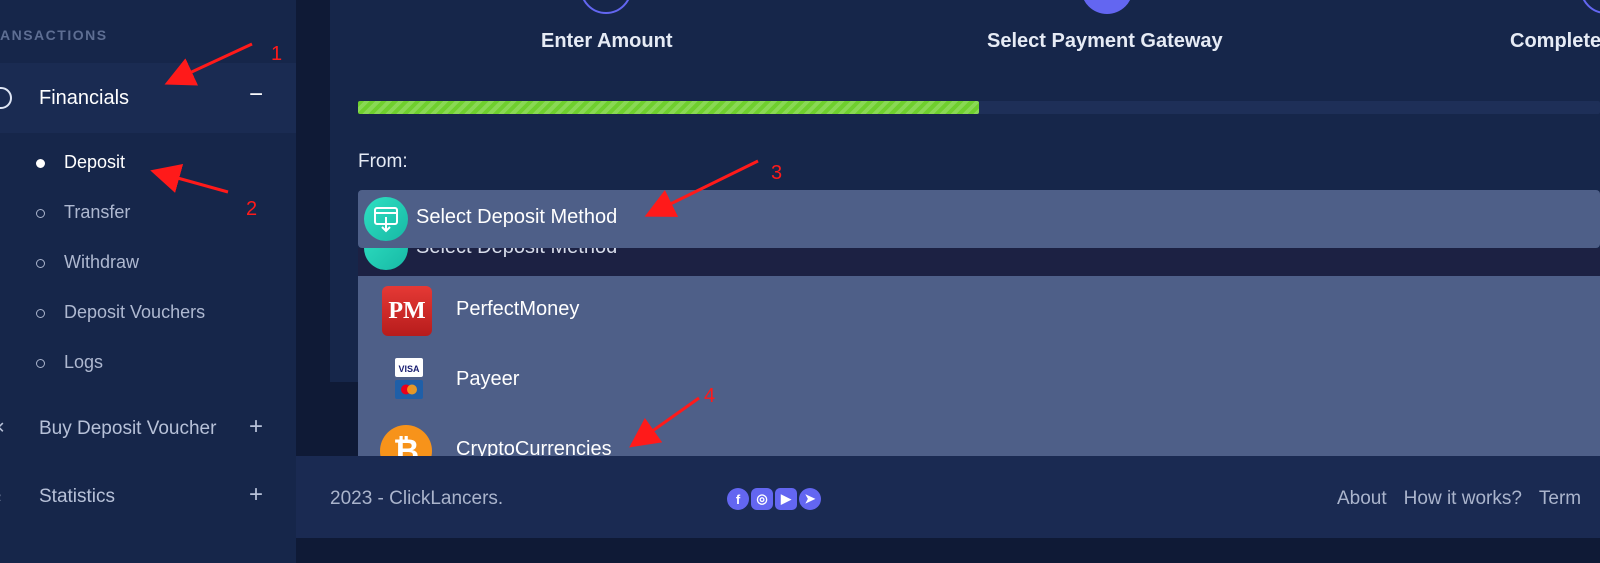 The height and width of the screenshot is (563, 1600). I want to click on sidebar-subitem-label: Deposit, so click(95, 162).